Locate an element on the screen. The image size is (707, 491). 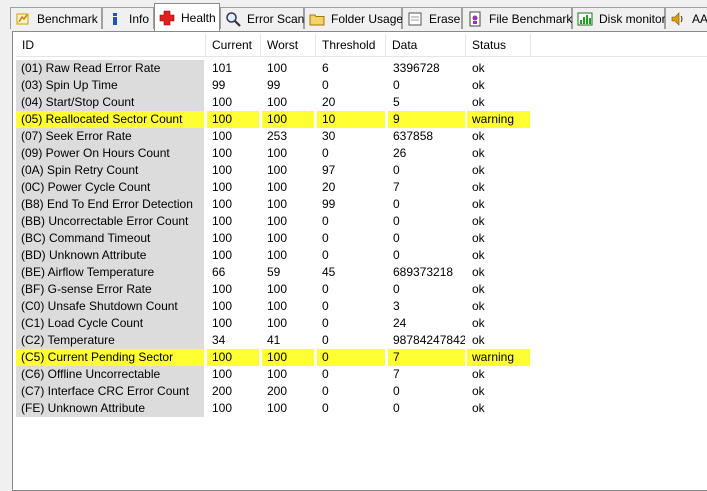
tab-health: Health is located at coordinates (187, 17).